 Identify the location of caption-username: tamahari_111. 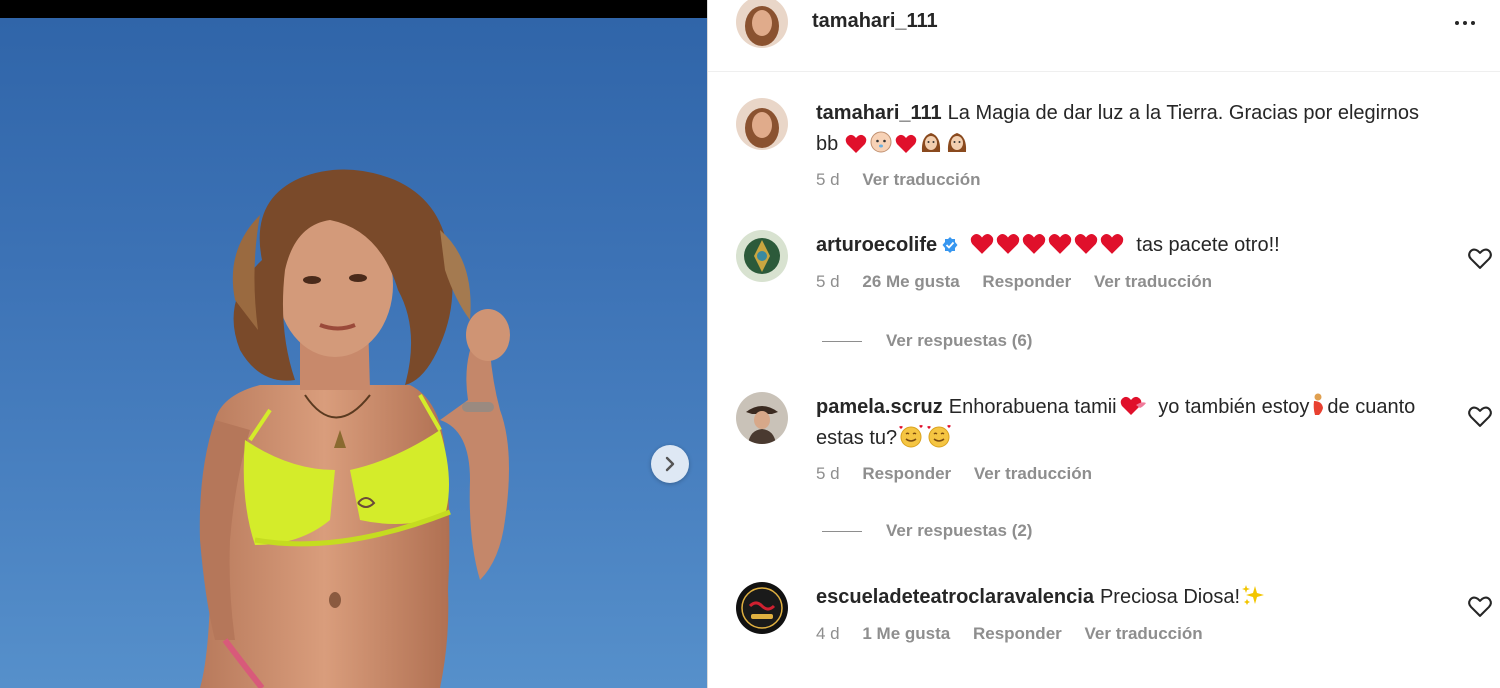
(879, 113).